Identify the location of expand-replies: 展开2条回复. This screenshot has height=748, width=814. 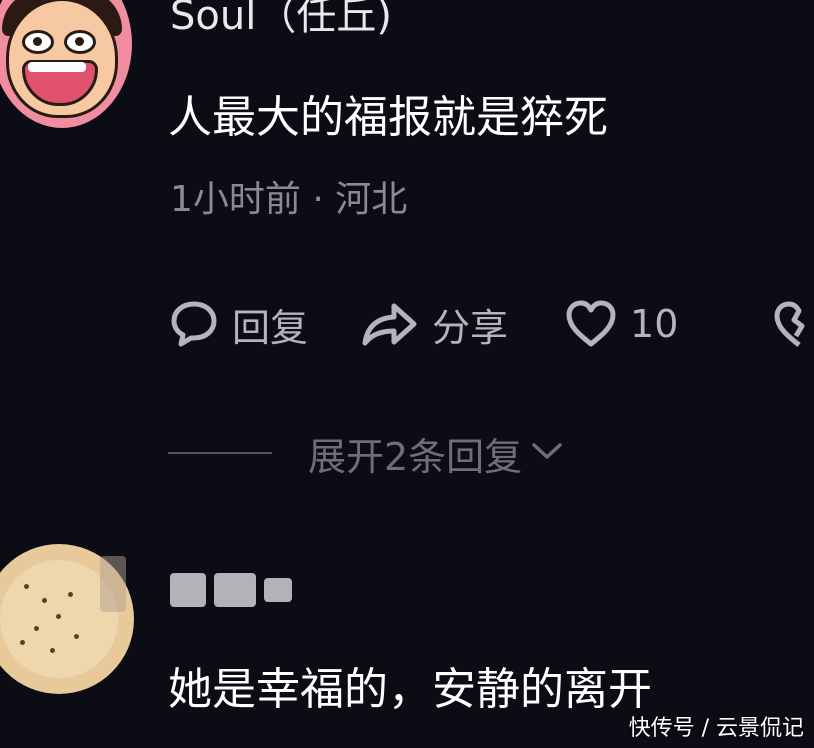
(366, 453).